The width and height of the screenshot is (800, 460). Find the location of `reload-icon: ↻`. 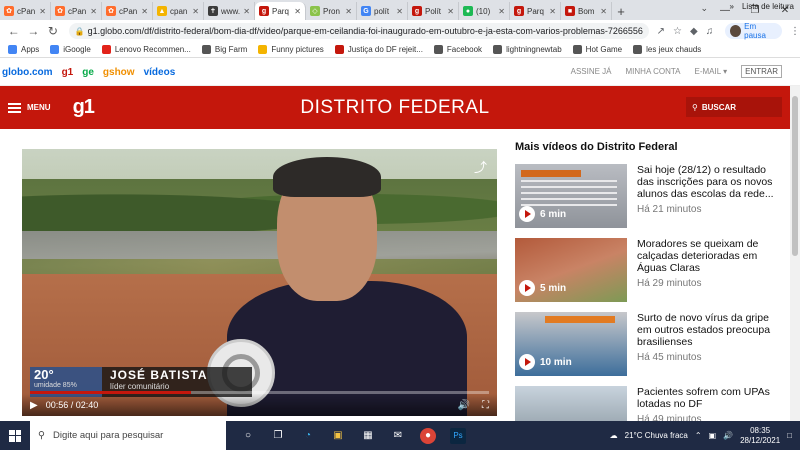

reload-icon: ↻ is located at coordinates (53, 31).